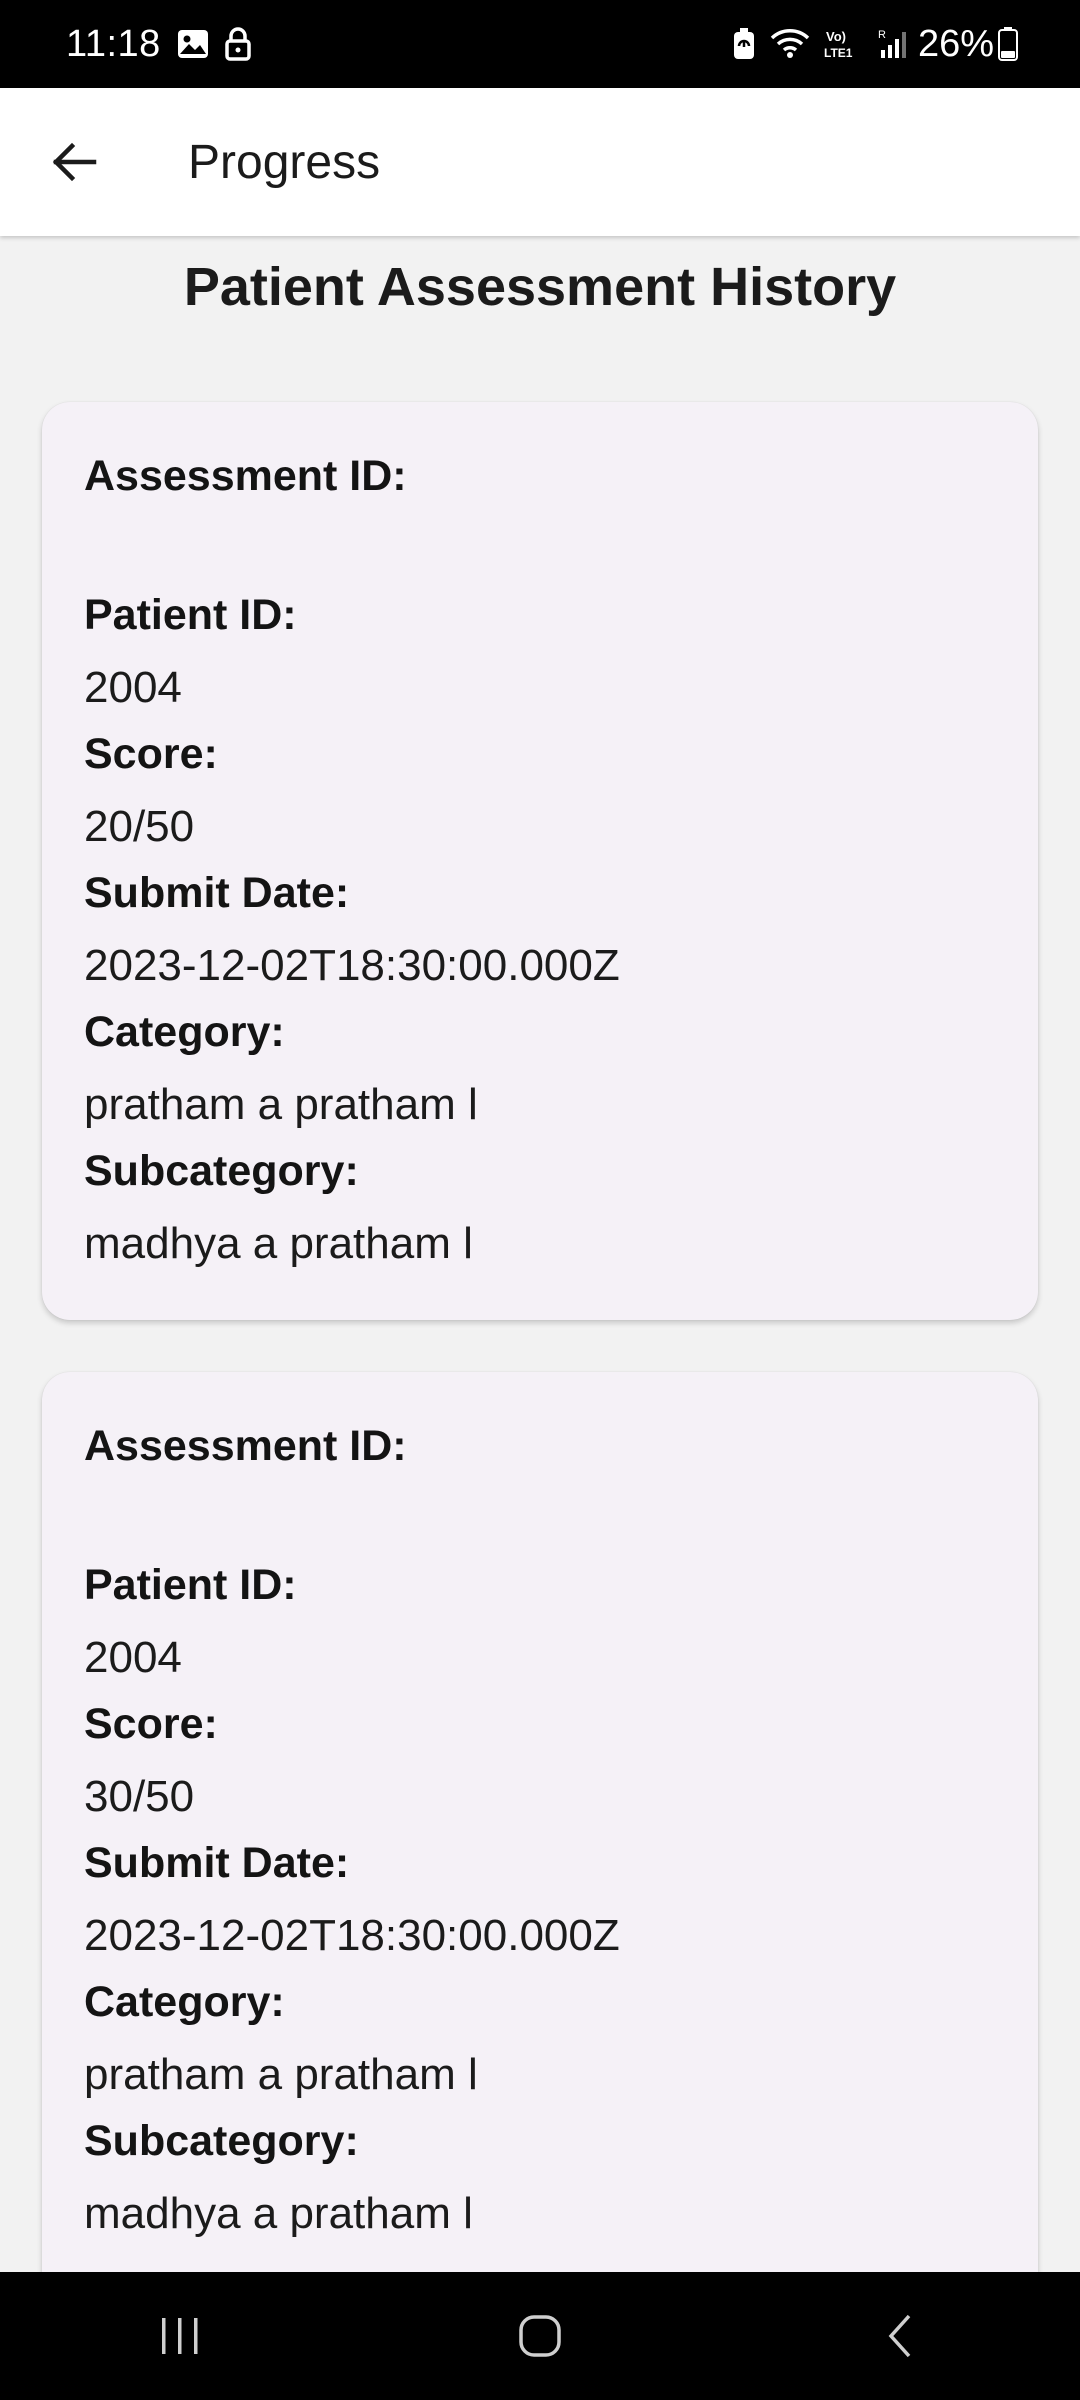 The width and height of the screenshot is (1080, 2400). Describe the element at coordinates (893, 44) in the screenshot. I see `signal-icon: R` at that location.